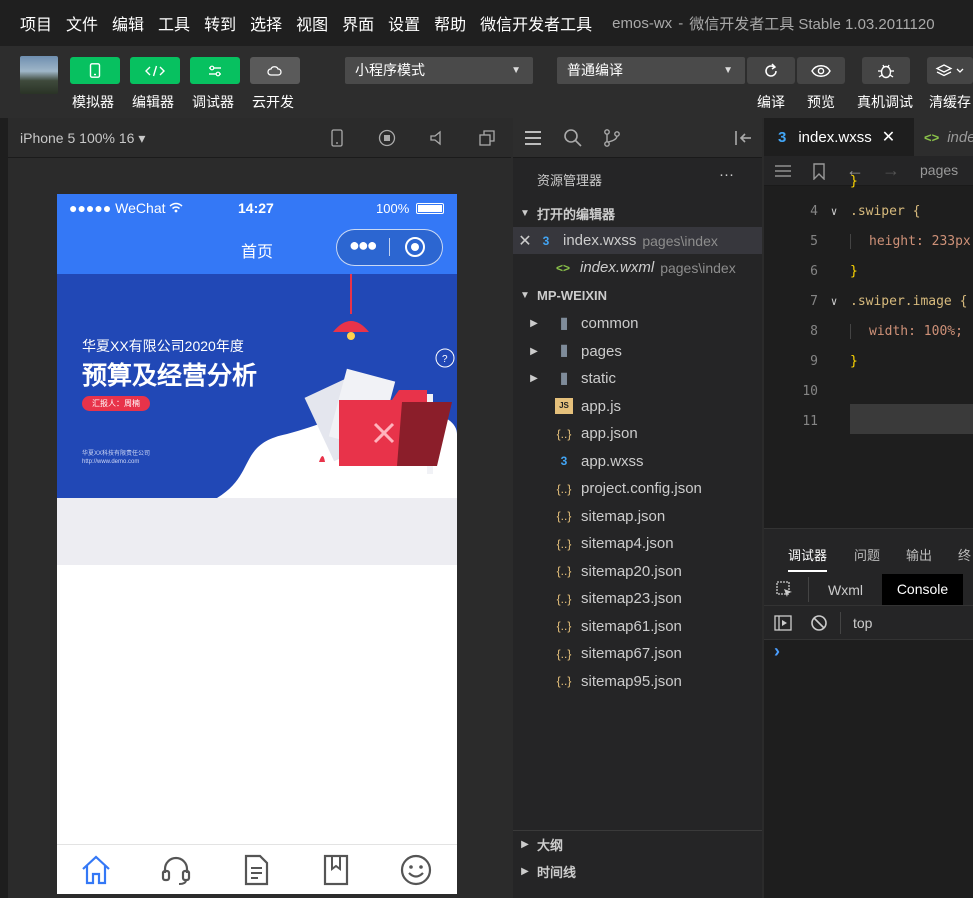 Image resolution: width=973 pixels, height=898 pixels. Describe the element at coordinates (525, 213) in the screenshot. I see `chevron-down-icon: ▼` at that location.